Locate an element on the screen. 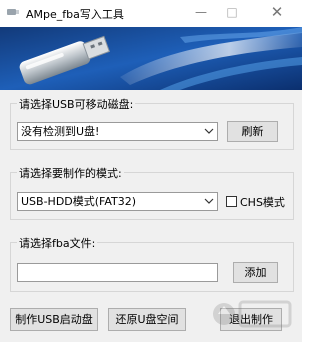  fba-file-group-label: 请选择fba文件: is located at coordinates (57, 243).